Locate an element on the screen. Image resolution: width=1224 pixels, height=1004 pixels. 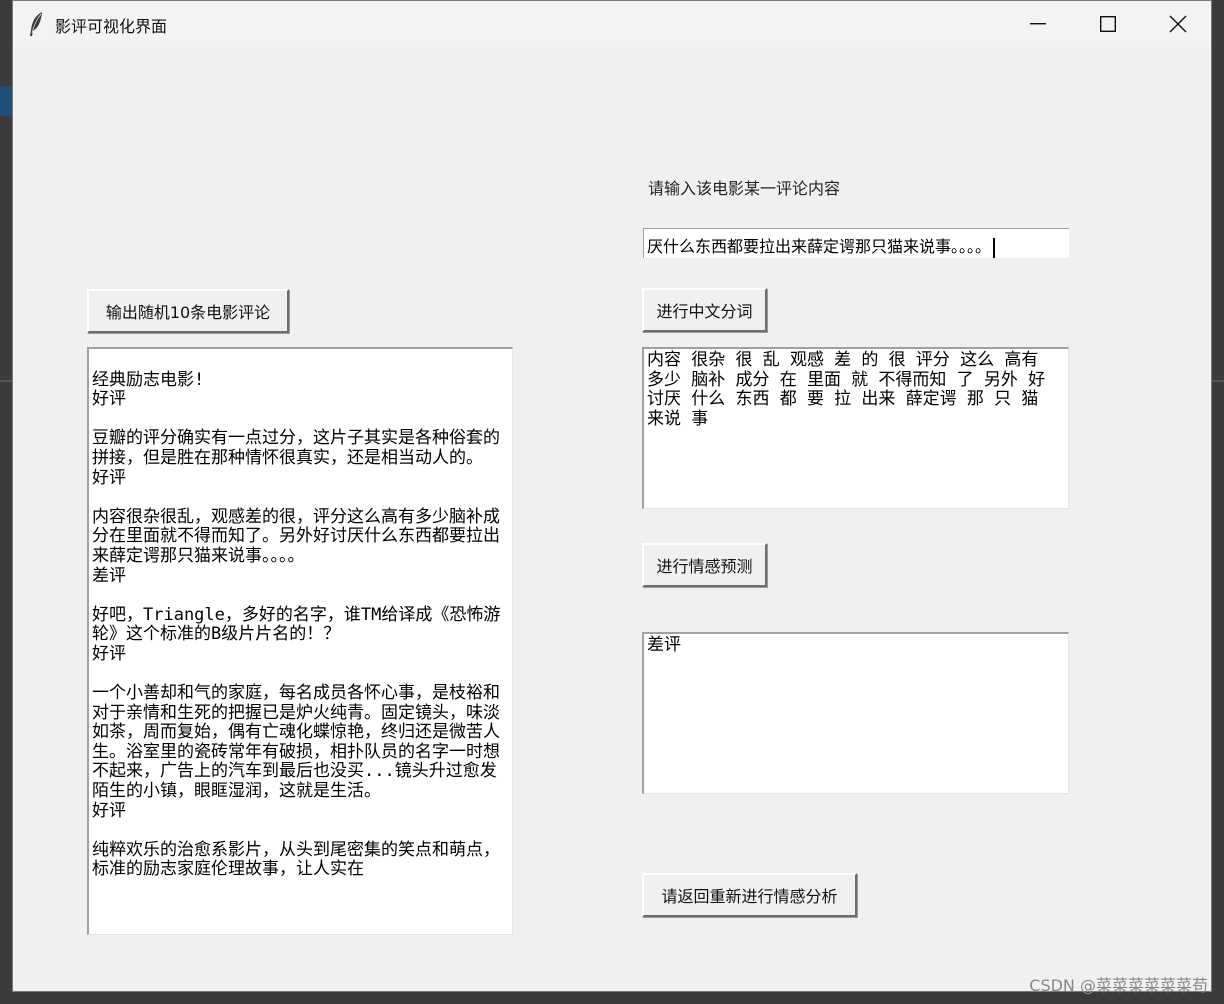
maximize-button is located at coordinates (1108, 24).